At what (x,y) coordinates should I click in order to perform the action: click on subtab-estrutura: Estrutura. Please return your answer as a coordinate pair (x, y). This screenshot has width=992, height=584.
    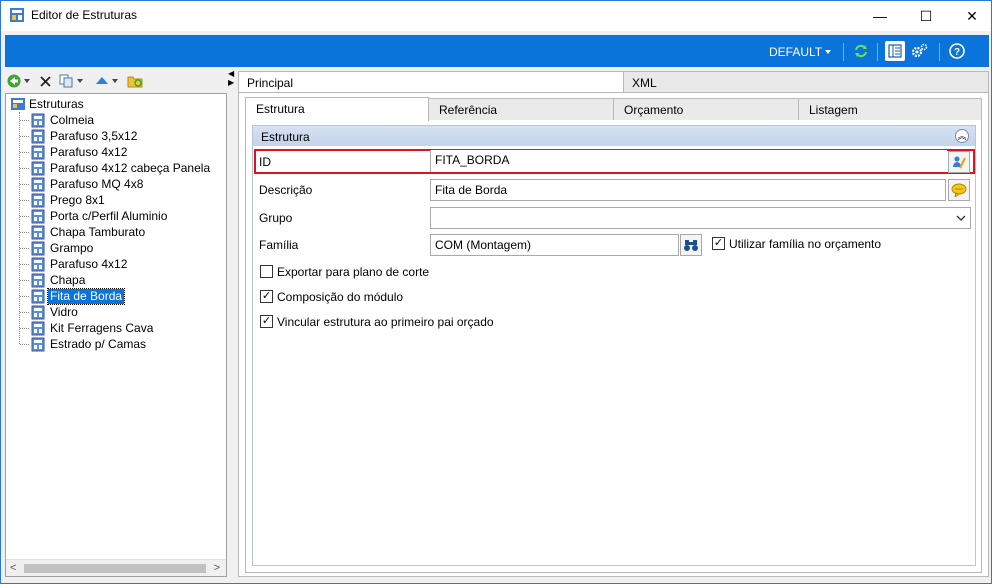
    Looking at the image, I should click on (337, 109).